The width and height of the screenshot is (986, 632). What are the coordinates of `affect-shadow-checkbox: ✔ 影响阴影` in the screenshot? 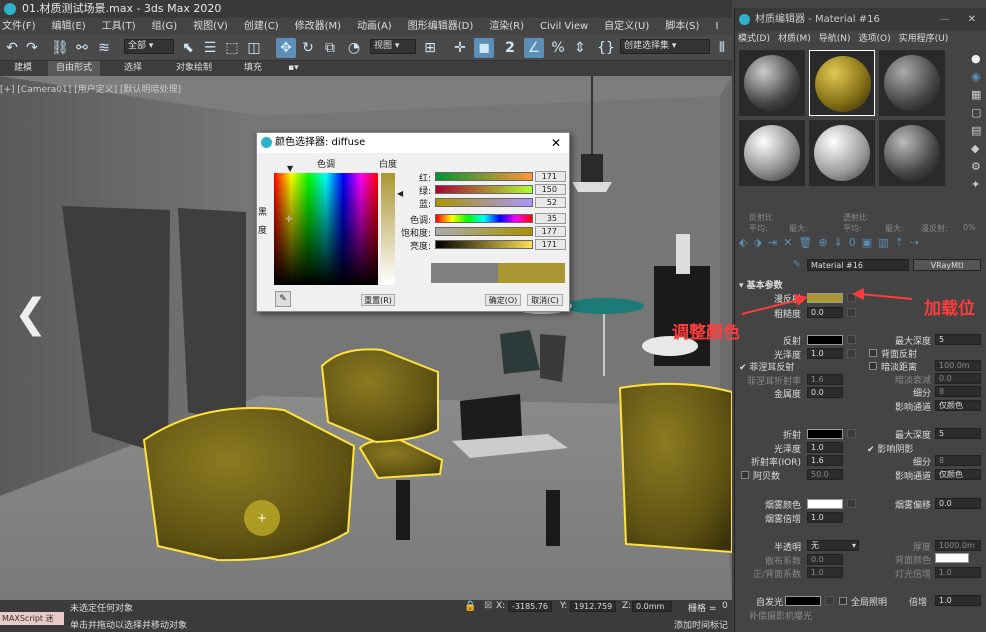 It's located at (890, 448).